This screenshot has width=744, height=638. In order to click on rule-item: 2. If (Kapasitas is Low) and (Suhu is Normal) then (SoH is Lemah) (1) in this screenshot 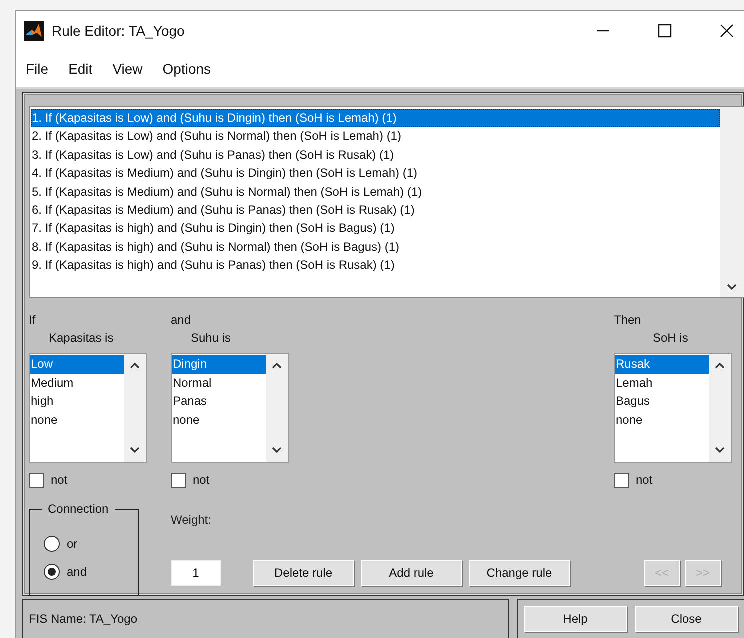, I will do `click(375, 136)`.